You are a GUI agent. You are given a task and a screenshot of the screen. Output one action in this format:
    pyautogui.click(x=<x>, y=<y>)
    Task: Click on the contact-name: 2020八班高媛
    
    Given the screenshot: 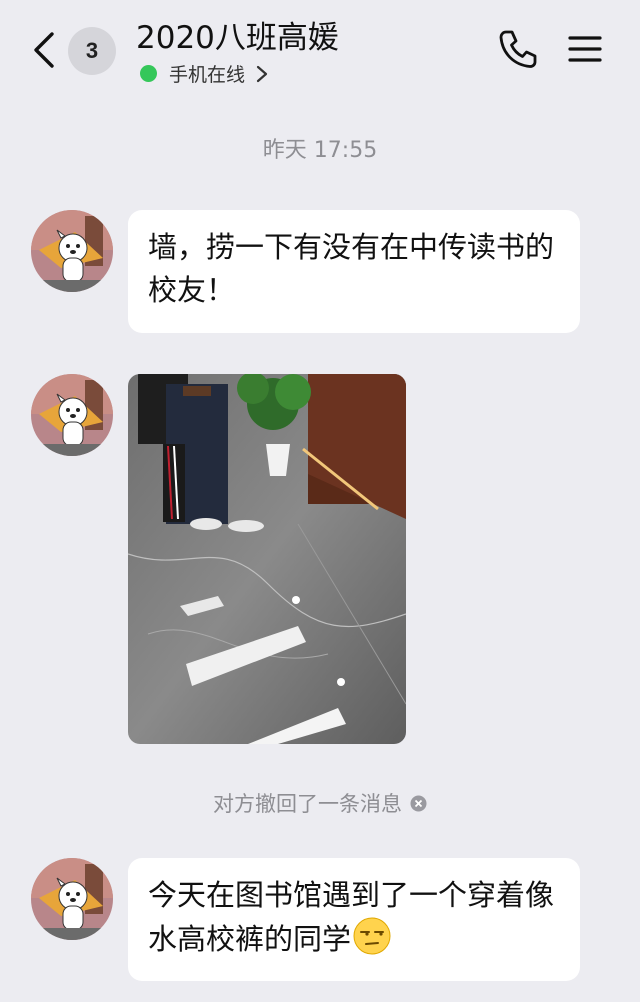 What is the action you would take?
    pyautogui.click(x=237, y=34)
    